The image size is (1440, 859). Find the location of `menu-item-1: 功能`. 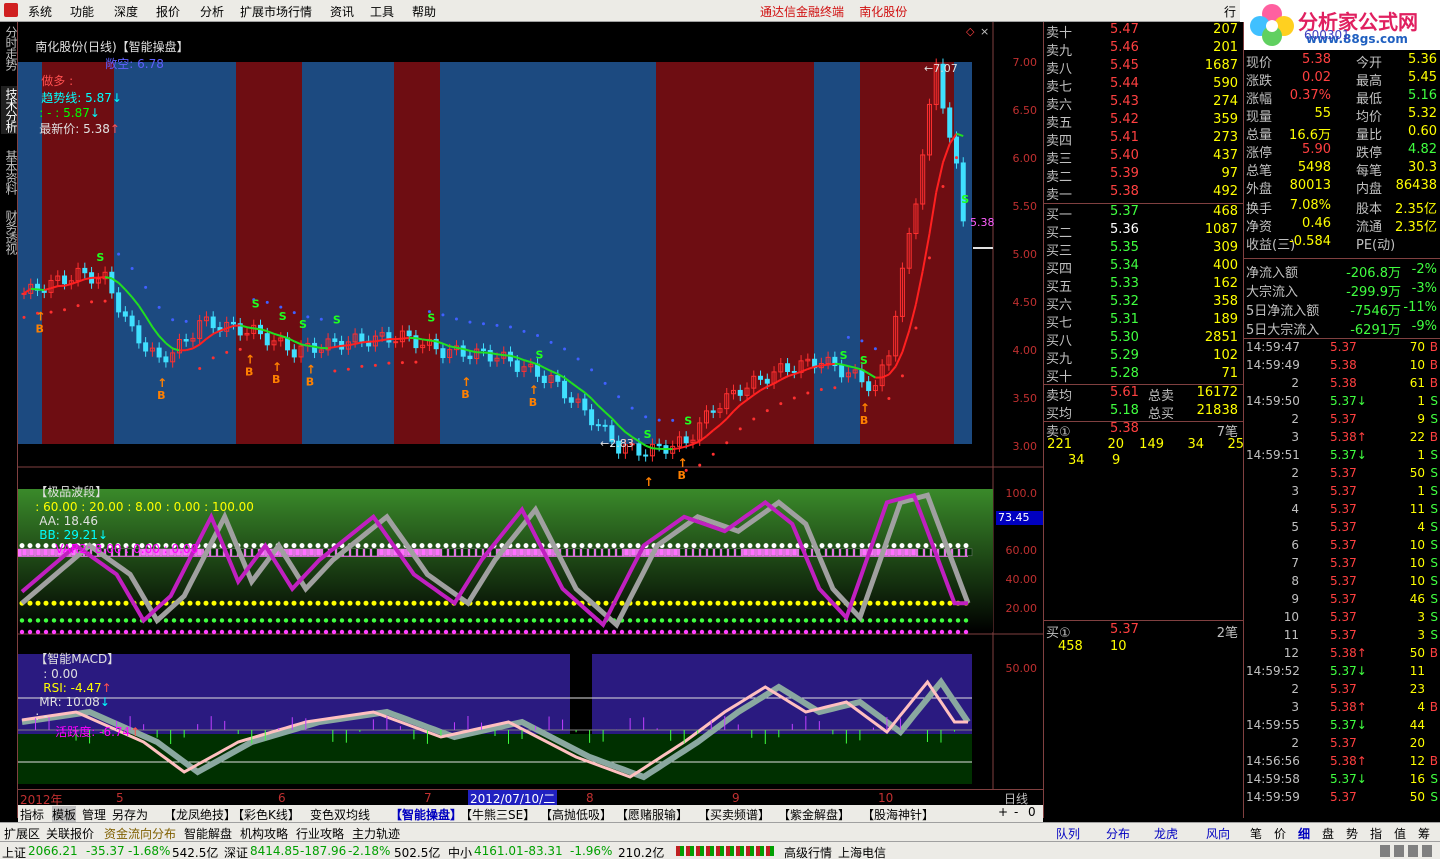

menu-item-1: 功能 is located at coordinates (82, 11).